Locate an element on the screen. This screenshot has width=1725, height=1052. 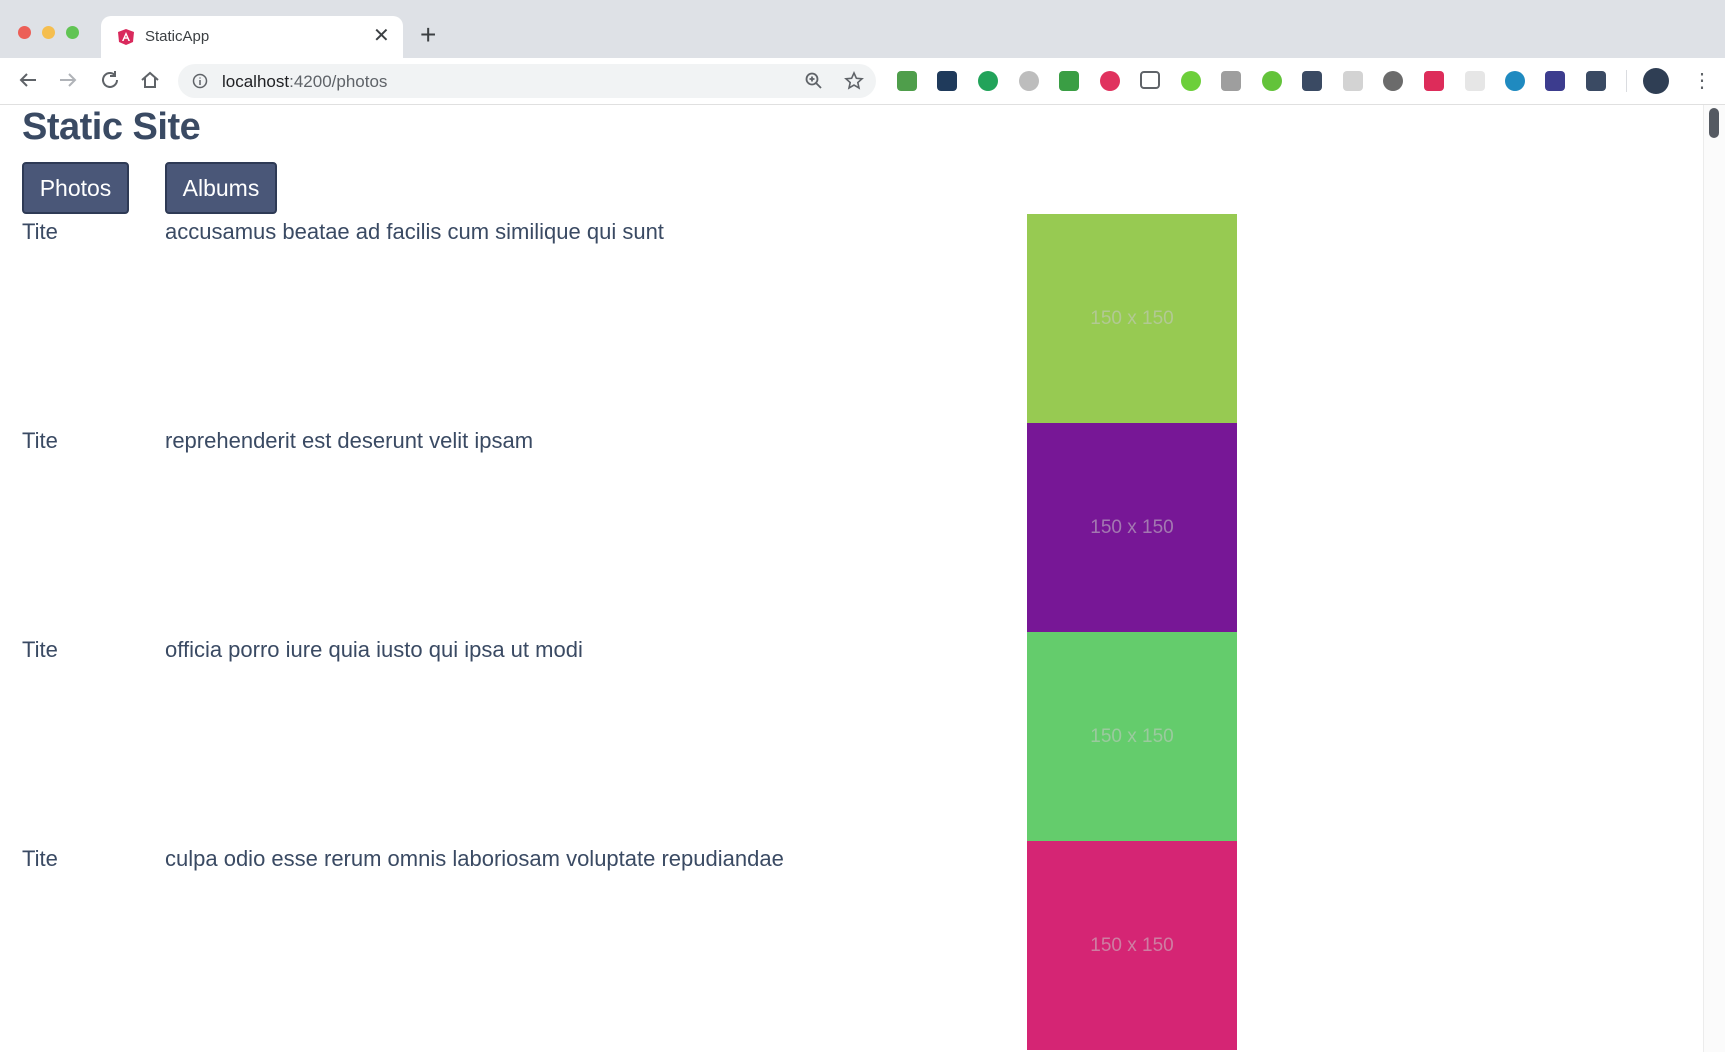
scrollbar is located at coordinates (1714, 578).